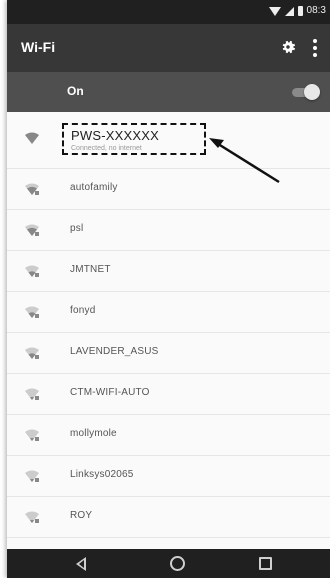  Describe the element at coordinates (168, 435) in the screenshot. I see `network-item: mollymole` at that location.